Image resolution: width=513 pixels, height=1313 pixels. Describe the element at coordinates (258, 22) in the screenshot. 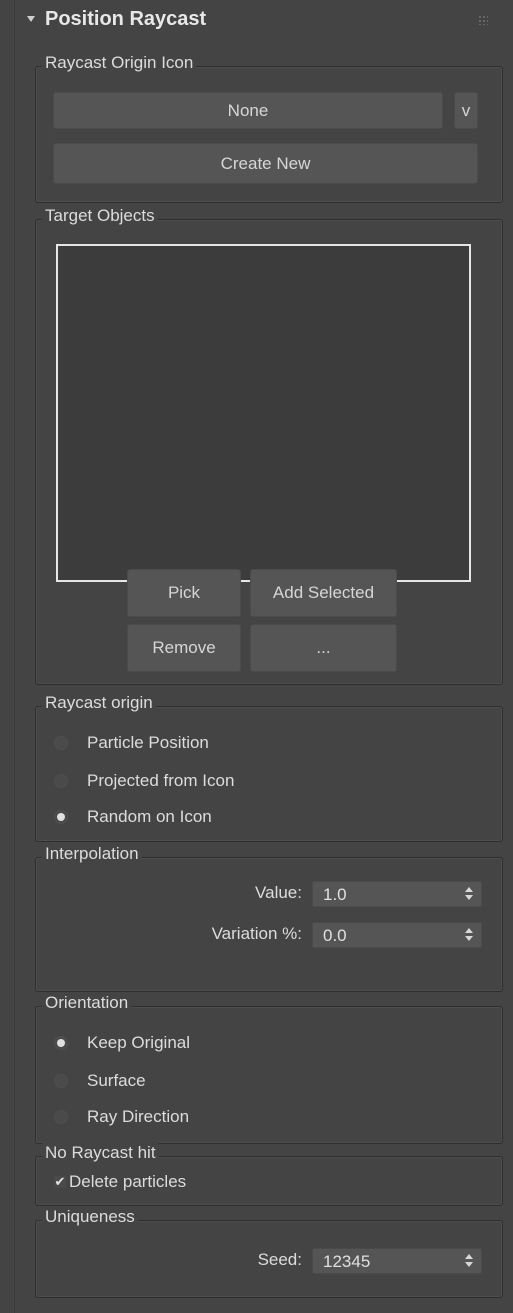

I see `rollout-header: Position Raycast` at that location.